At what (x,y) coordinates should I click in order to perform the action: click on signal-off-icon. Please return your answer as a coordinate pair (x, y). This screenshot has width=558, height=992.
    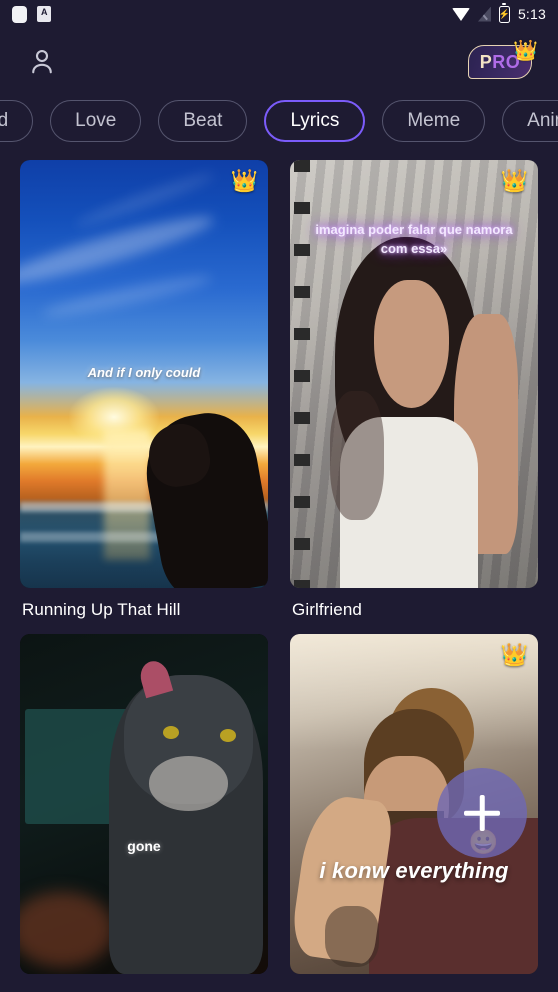
    Looking at the image, I should click on (484, 14).